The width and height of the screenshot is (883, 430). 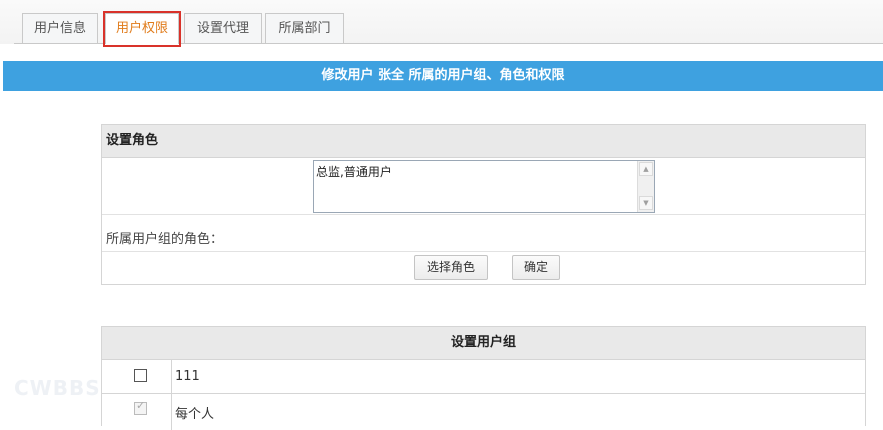 I want to click on group-name: 每个人, so click(x=195, y=414).